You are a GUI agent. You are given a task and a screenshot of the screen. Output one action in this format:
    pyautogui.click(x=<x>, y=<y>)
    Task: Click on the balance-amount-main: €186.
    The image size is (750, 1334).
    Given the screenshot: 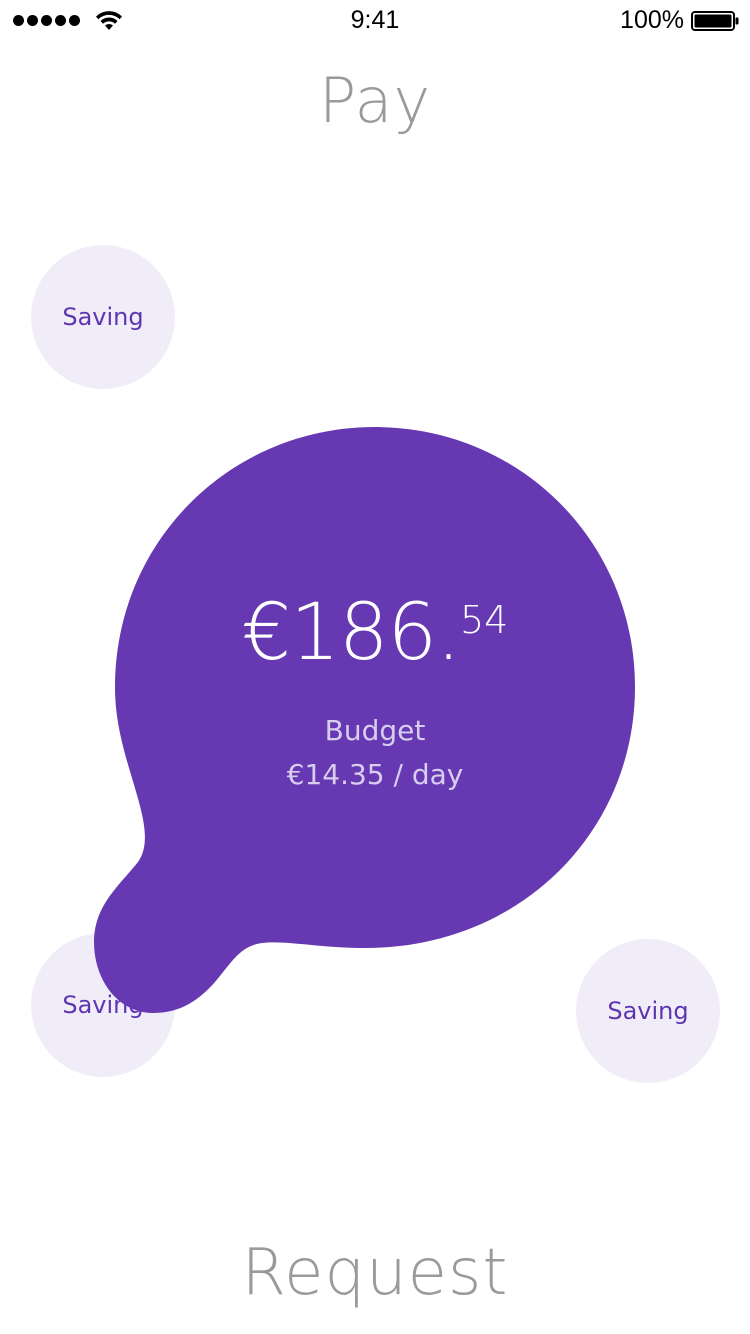 What is the action you would take?
    pyautogui.click(x=351, y=633)
    